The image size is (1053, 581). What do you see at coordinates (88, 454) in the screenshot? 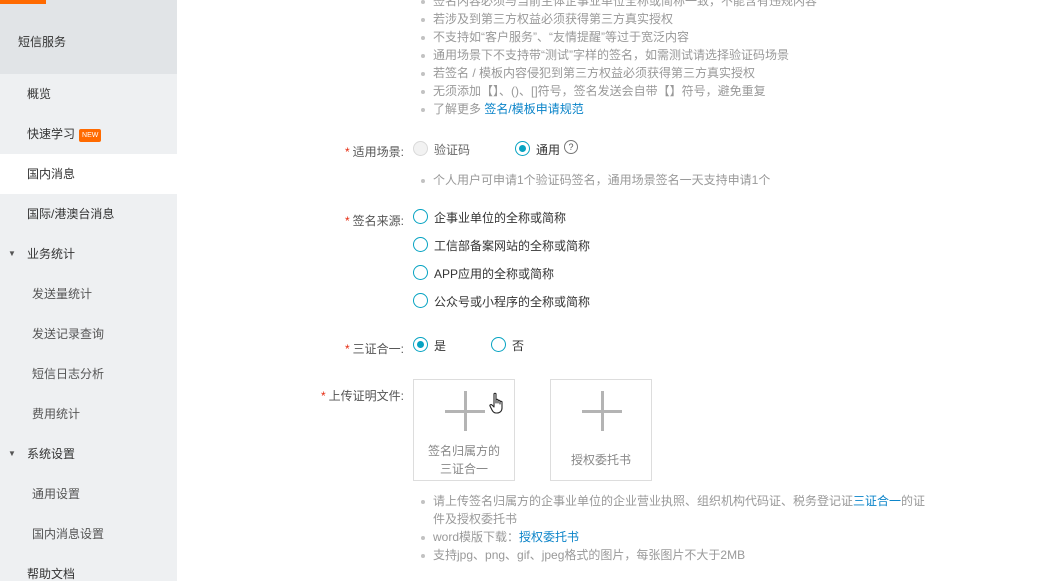
I see `sidebar-group-settings: ▼ 系统设置` at bounding box center [88, 454].